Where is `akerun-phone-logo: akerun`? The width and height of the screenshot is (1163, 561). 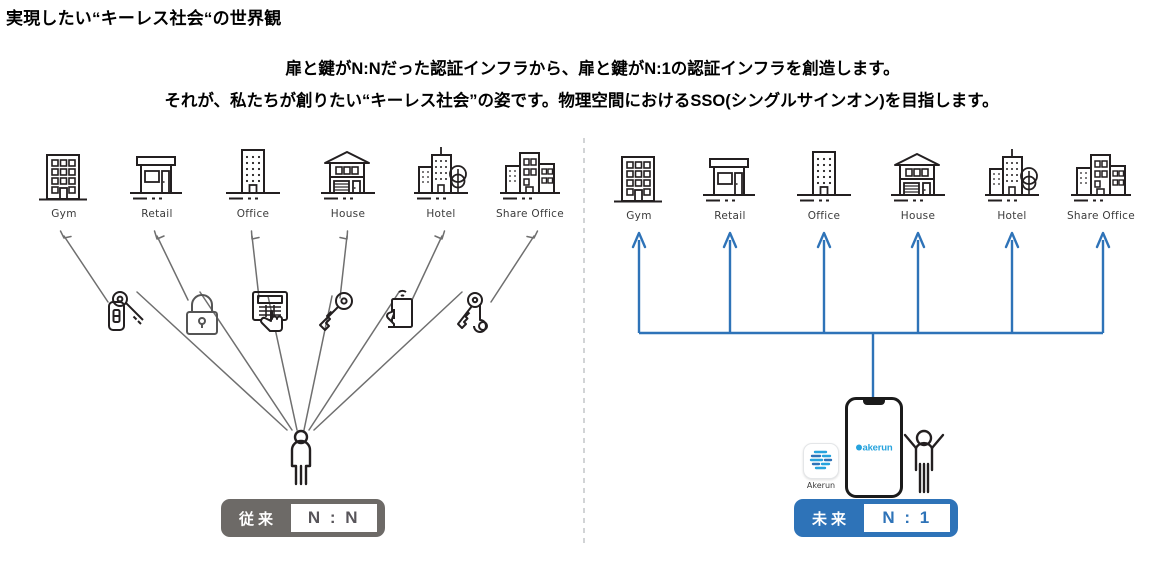
akerun-phone-logo: akerun is located at coordinates (874, 447).